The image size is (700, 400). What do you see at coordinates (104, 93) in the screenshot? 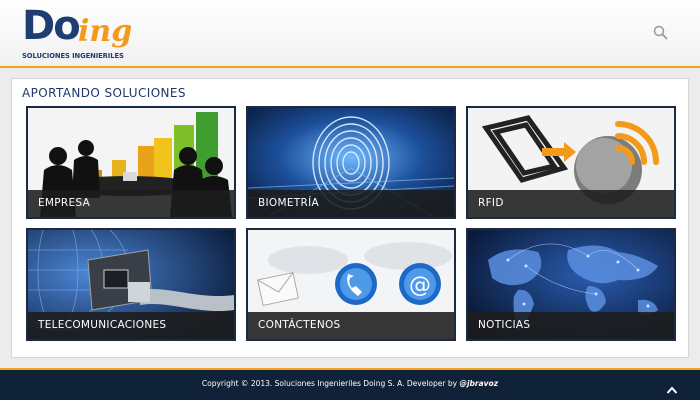
I see `section-title: APORTANDO SOLUCIONES` at bounding box center [104, 93].